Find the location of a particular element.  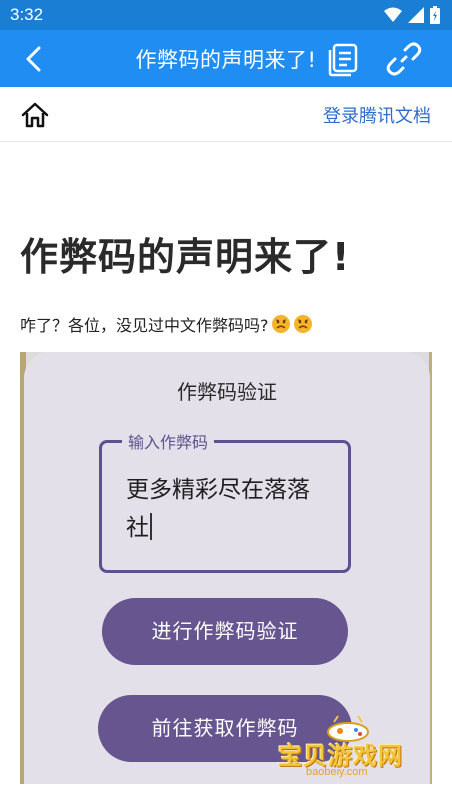

share-link-button is located at coordinates (404, 59).